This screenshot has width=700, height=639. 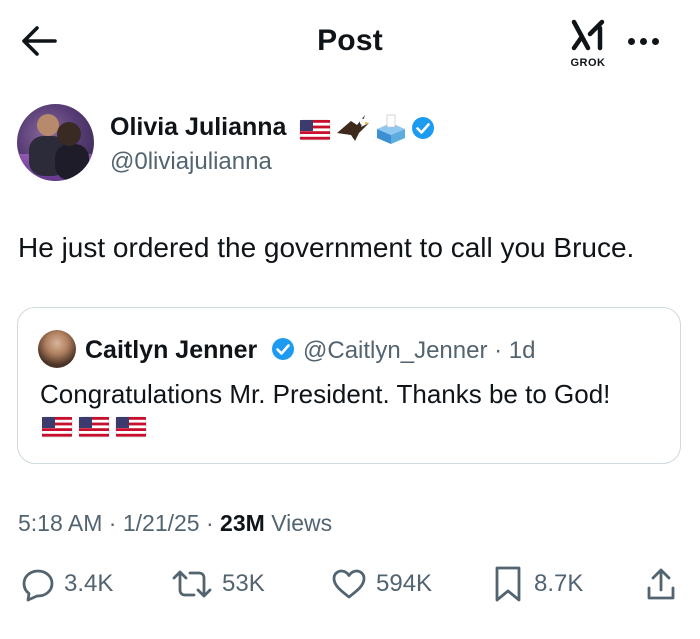 What do you see at coordinates (243, 583) in the screenshot?
I see `repost-count: 53K` at bounding box center [243, 583].